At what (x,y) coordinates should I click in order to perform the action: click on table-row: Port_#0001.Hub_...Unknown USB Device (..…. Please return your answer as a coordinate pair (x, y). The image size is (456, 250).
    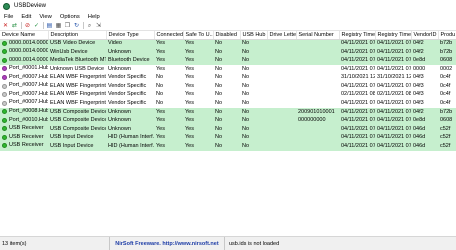
    Looking at the image, I should click on (228, 69).